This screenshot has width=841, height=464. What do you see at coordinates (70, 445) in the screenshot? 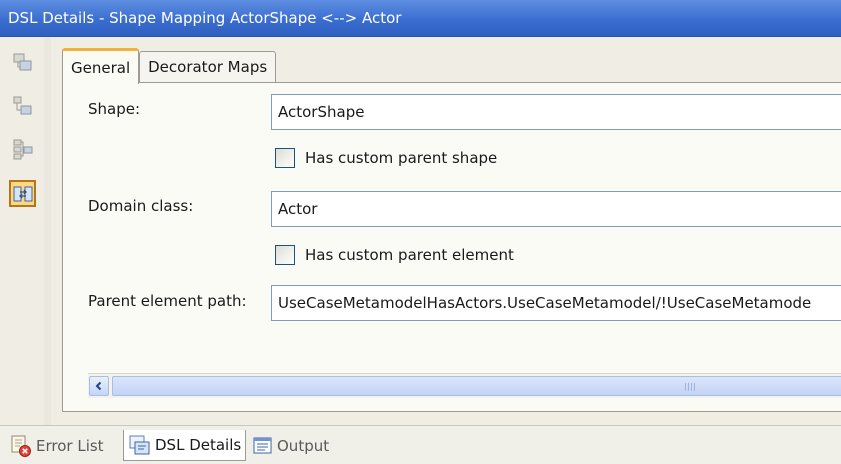
I see `error-list-label: Error List` at bounding box center [70, 445].